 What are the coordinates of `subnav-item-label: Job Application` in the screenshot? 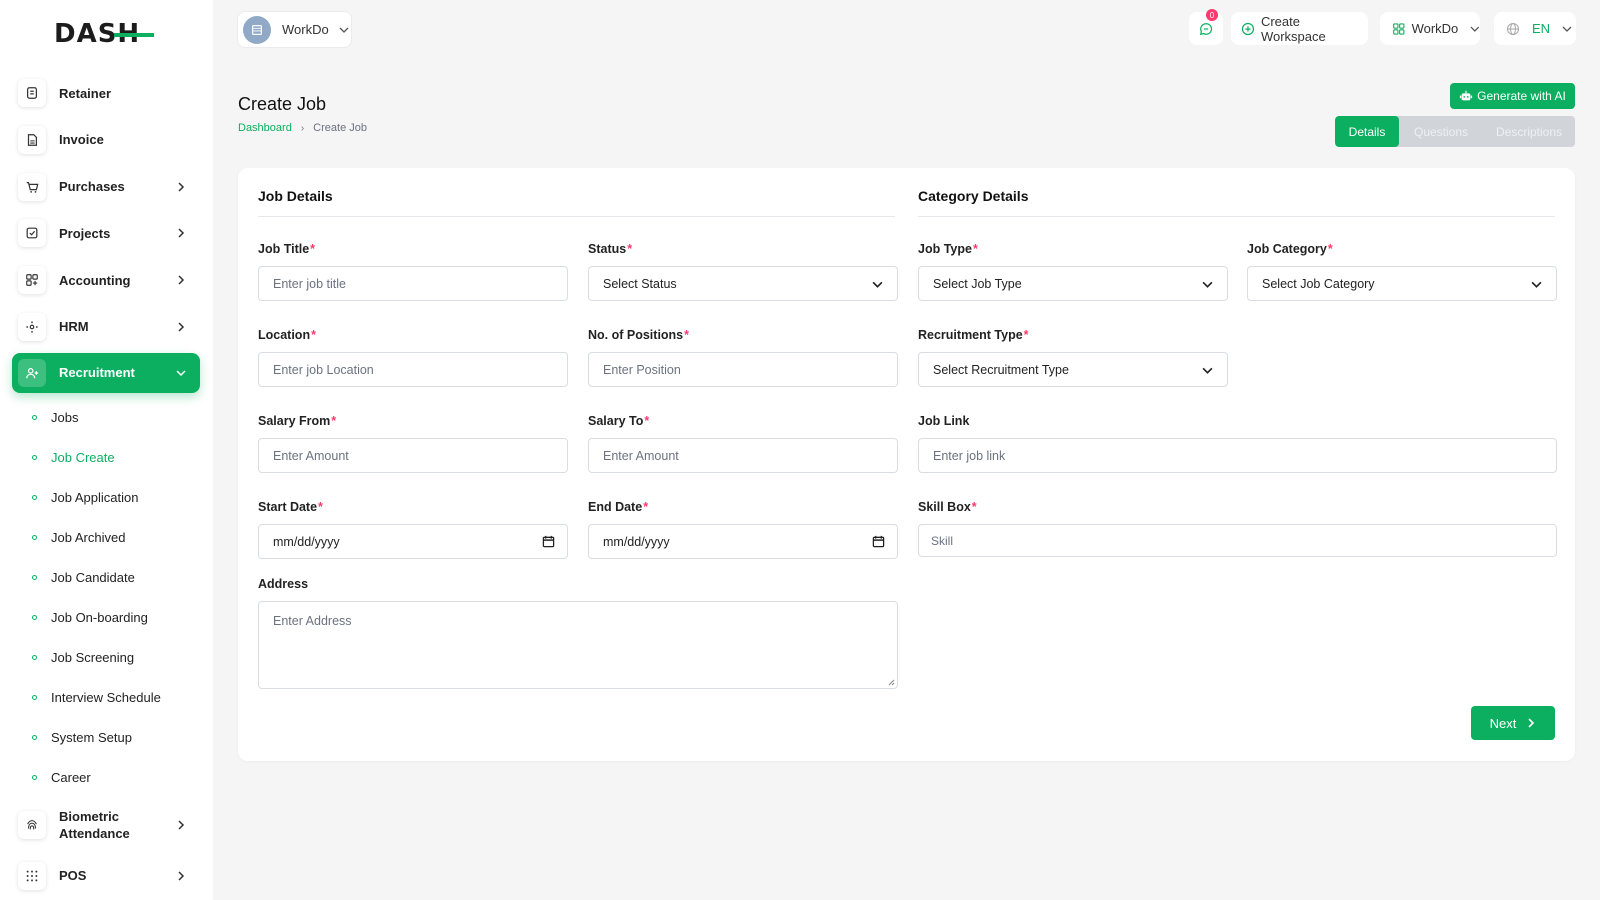 It's located at (95, 498).